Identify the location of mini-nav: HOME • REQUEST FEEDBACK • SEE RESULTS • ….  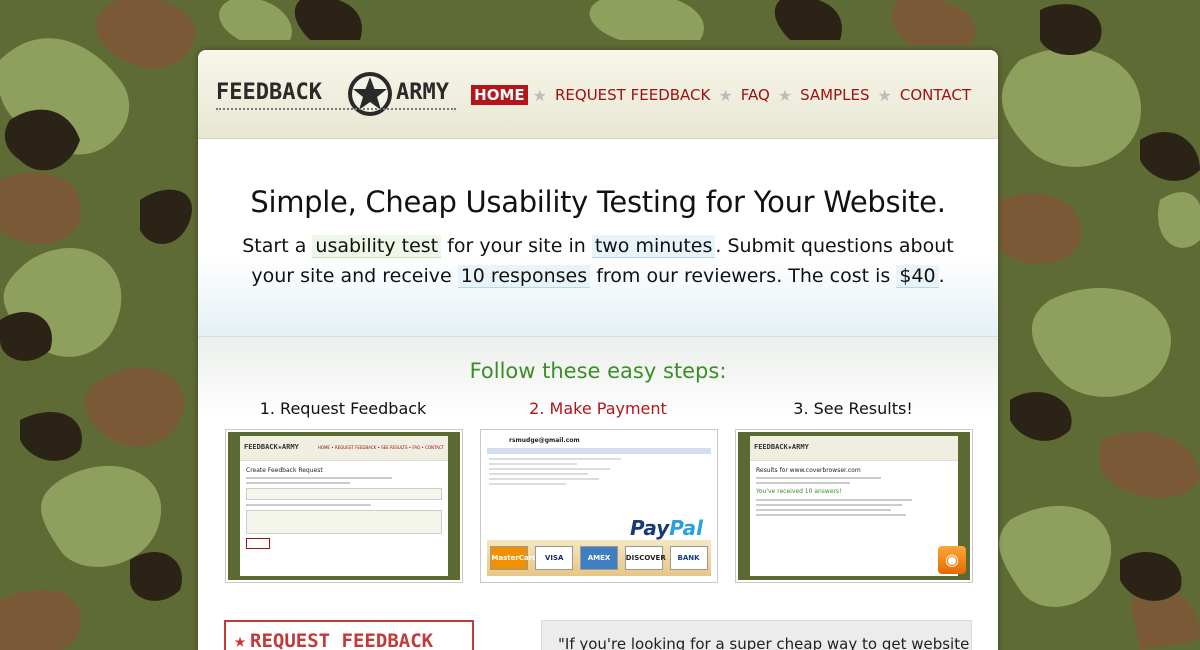
(380, 447).